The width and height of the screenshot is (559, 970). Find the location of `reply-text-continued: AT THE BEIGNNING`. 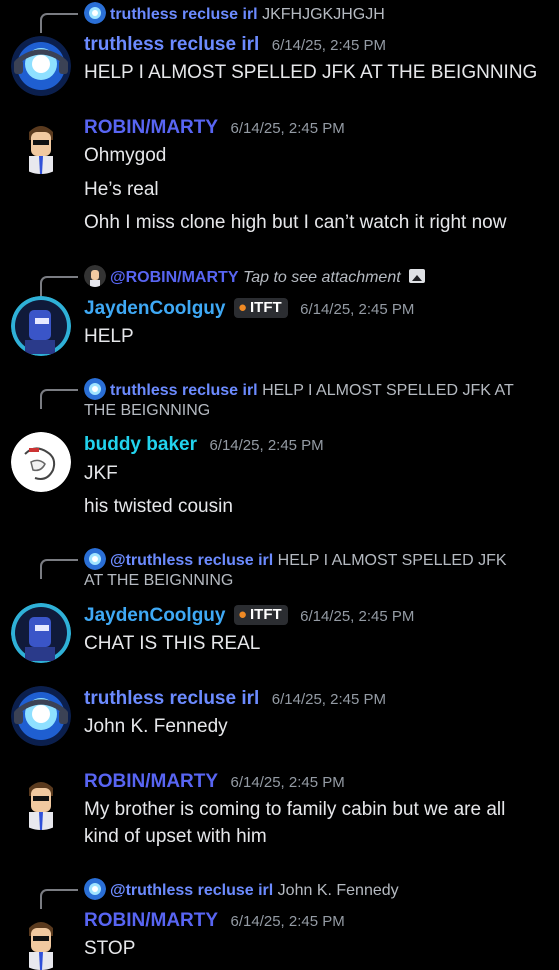

reply-text-continued: AT THE BEIGNNING is located at coordinates (159, 580).